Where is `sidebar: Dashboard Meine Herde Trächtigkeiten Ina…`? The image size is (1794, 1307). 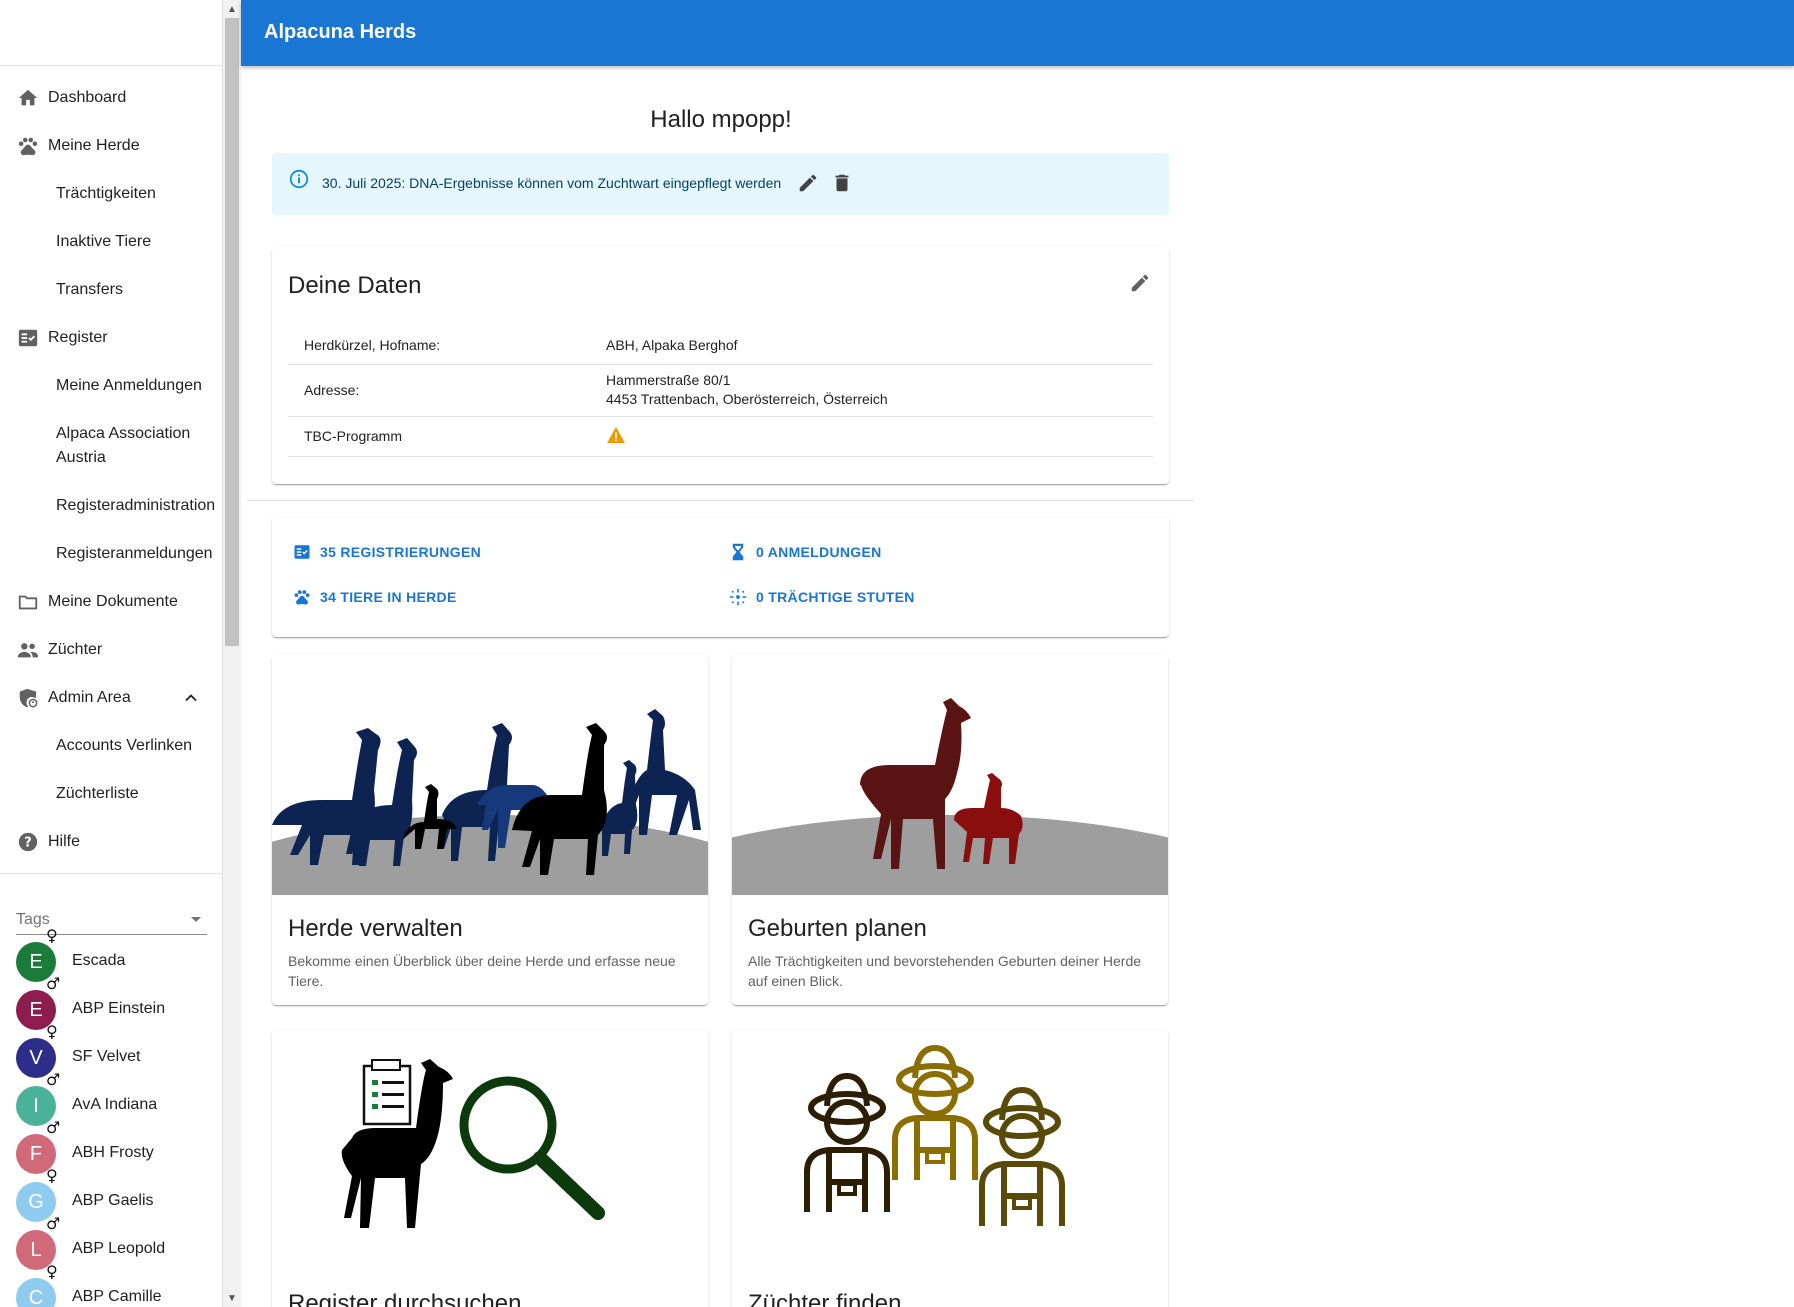
sidebar: Dashboard Meine Herde Trächtigkeiten Ina… is located at coordinates (111, 653).